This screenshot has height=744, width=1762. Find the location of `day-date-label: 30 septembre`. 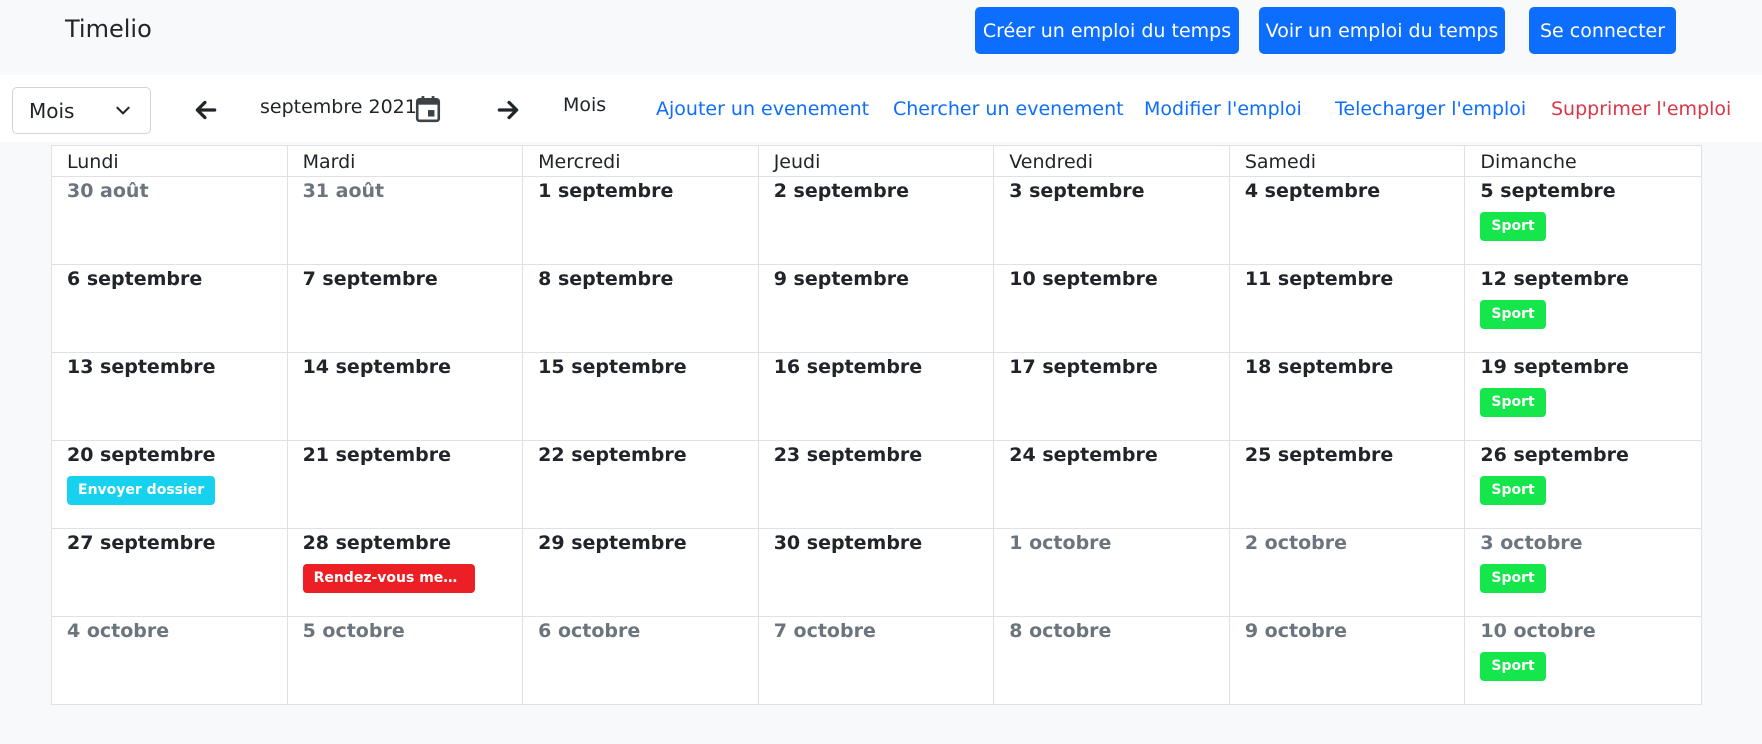

day-date-label: 30 septembre is located at coordinates (848, 543).